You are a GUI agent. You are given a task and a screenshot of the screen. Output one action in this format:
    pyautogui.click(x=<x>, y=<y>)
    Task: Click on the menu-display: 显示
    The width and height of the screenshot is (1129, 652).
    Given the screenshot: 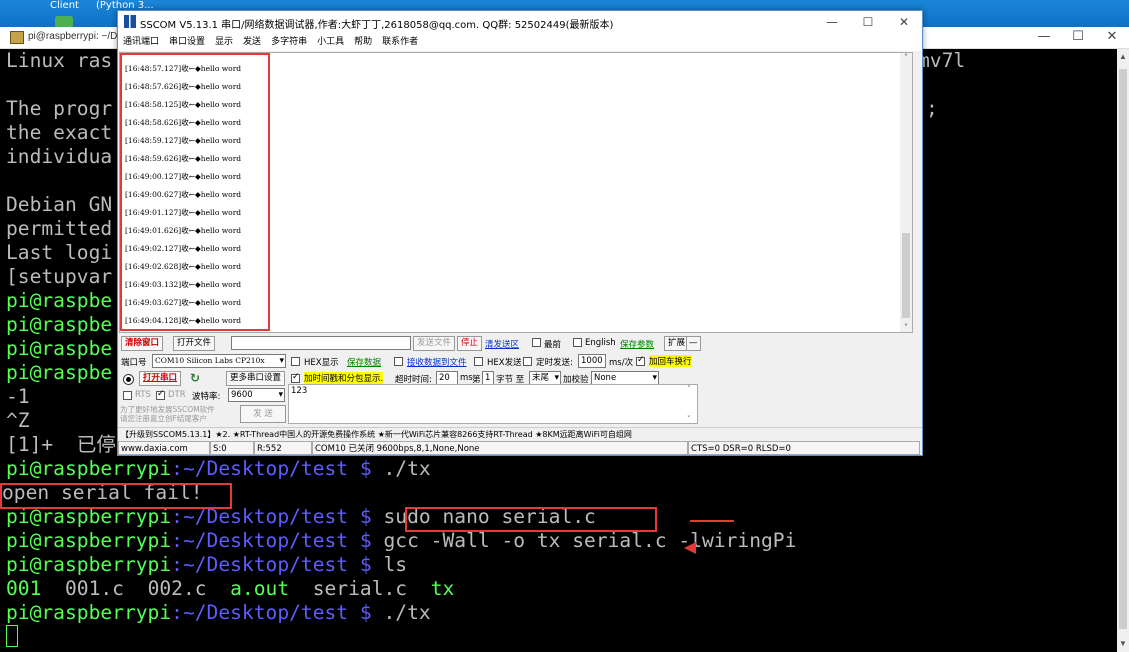 What is the action you would take?
    pyautogui.click(x=224, y=42)
    